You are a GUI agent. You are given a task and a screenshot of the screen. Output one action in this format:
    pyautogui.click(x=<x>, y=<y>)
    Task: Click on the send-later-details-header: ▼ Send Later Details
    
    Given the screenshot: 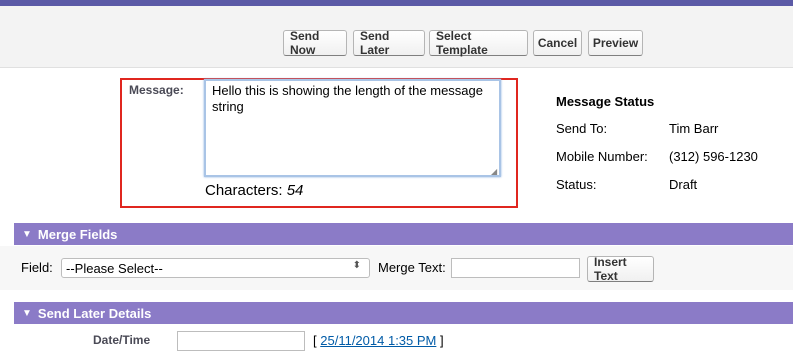 What is the action you would take?
    pyautogui.click(x=403, y=313)
    